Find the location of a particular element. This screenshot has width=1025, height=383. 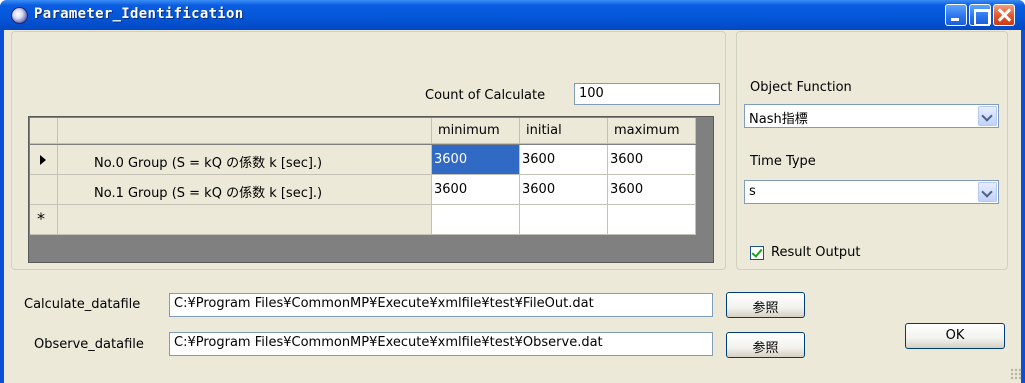

count-of-calculate-input: 100 is located at coordinates (647, 94).